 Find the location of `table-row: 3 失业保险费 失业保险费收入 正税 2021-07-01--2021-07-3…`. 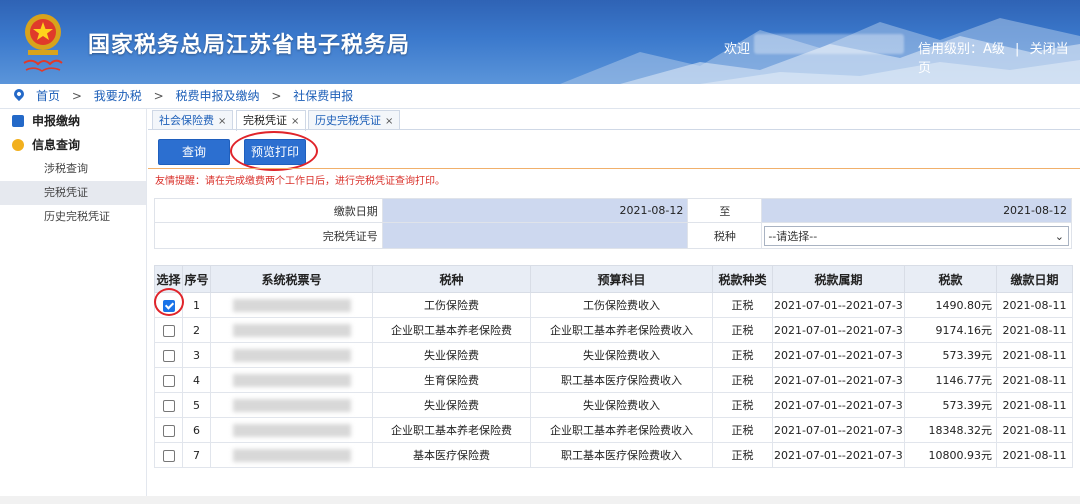

table-row: 3 失业保险费 失业保险费收入 正税 2021-07-01--2021-07-3… is located at coordinates (613, 355).